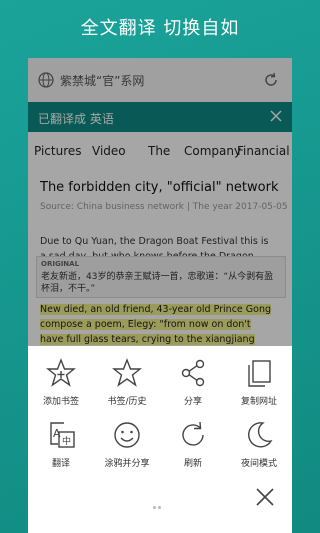  Describe the element at coordinates (258, 402) in the screenshot. I see `copy-url-label: 复制网址` at that location.